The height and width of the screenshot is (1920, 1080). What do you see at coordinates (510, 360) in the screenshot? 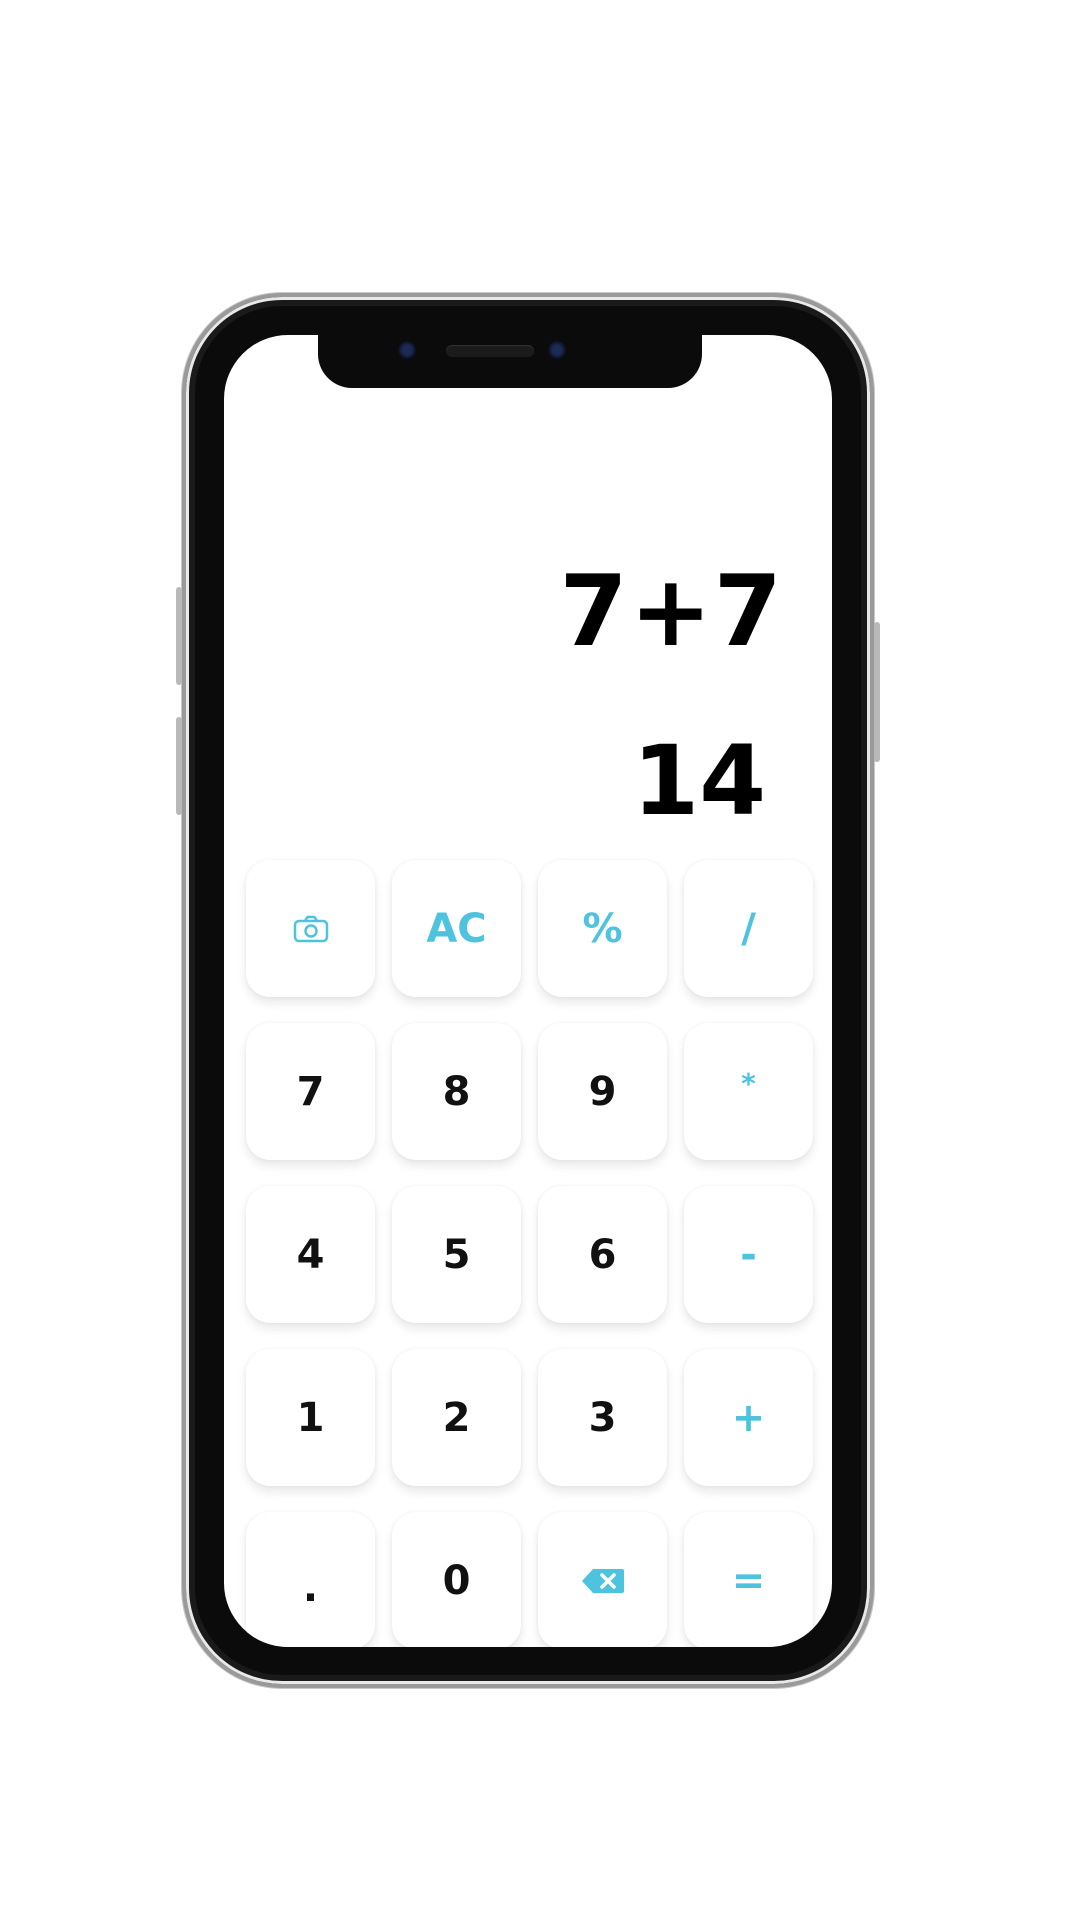
I see `phone-notch` at bounding box center [510, 360].